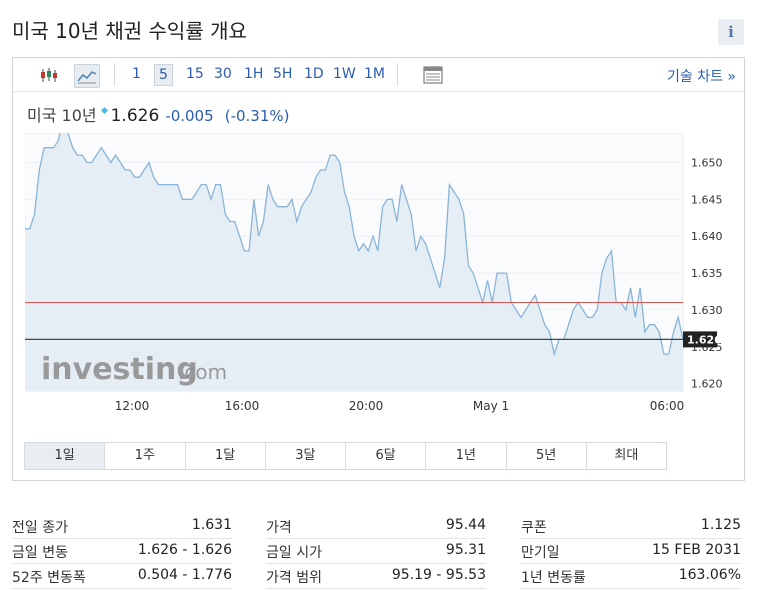  I want to click on stat-value: 95.44, so click(465, 525).